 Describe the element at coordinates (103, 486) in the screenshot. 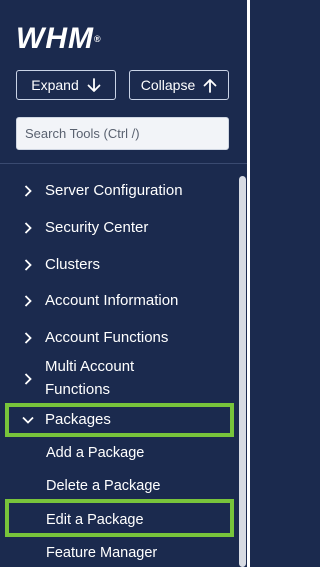

I see `sub-item-label: Delete a Package` at that location.